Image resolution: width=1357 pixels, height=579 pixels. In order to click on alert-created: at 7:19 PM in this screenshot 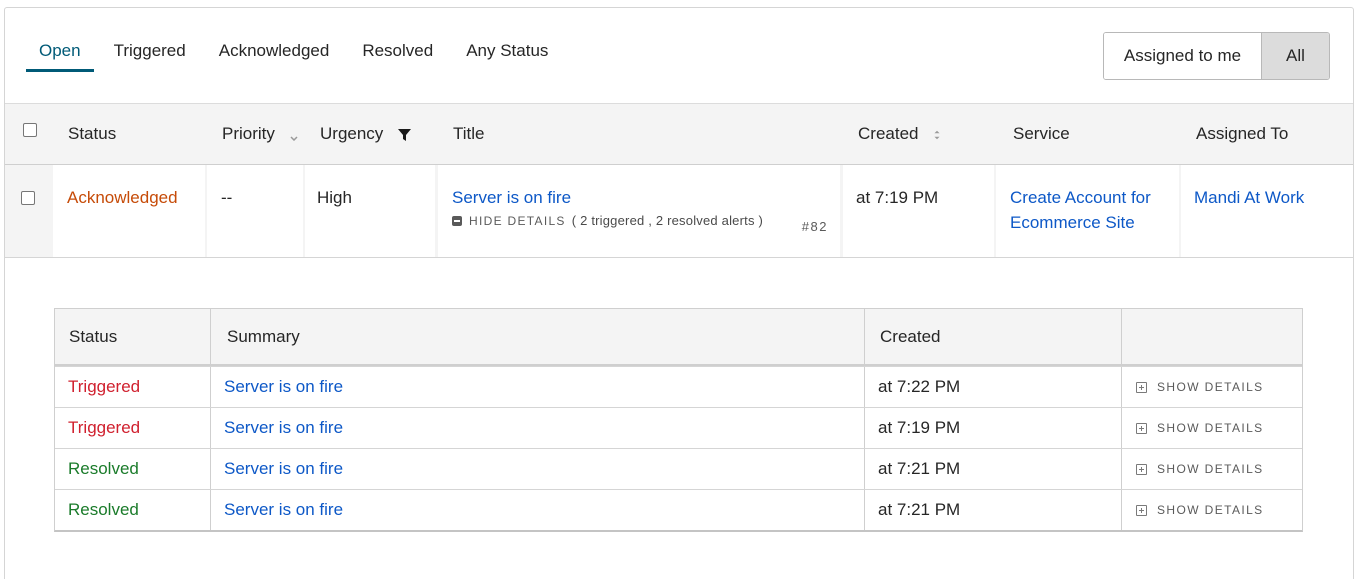, I will do `click(993, 428)`.